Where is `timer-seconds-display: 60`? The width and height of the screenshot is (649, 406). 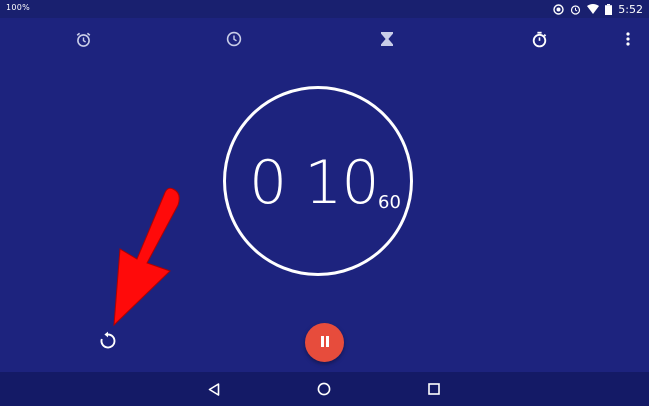 timer-seconds-display: 60 is located at coordinates (389, 202).